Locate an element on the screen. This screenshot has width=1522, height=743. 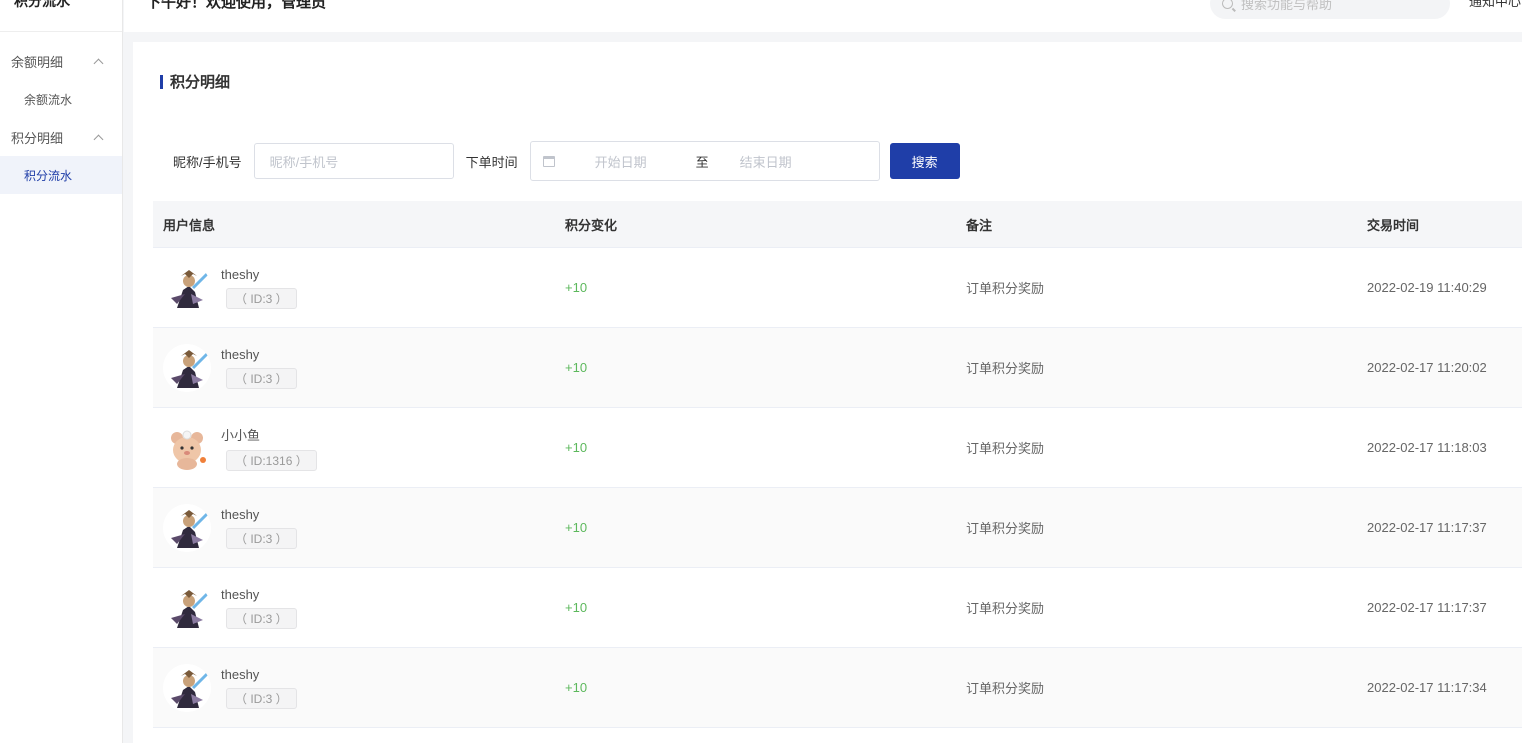
search-button: 搜索 is located at coordinates (924, 161).